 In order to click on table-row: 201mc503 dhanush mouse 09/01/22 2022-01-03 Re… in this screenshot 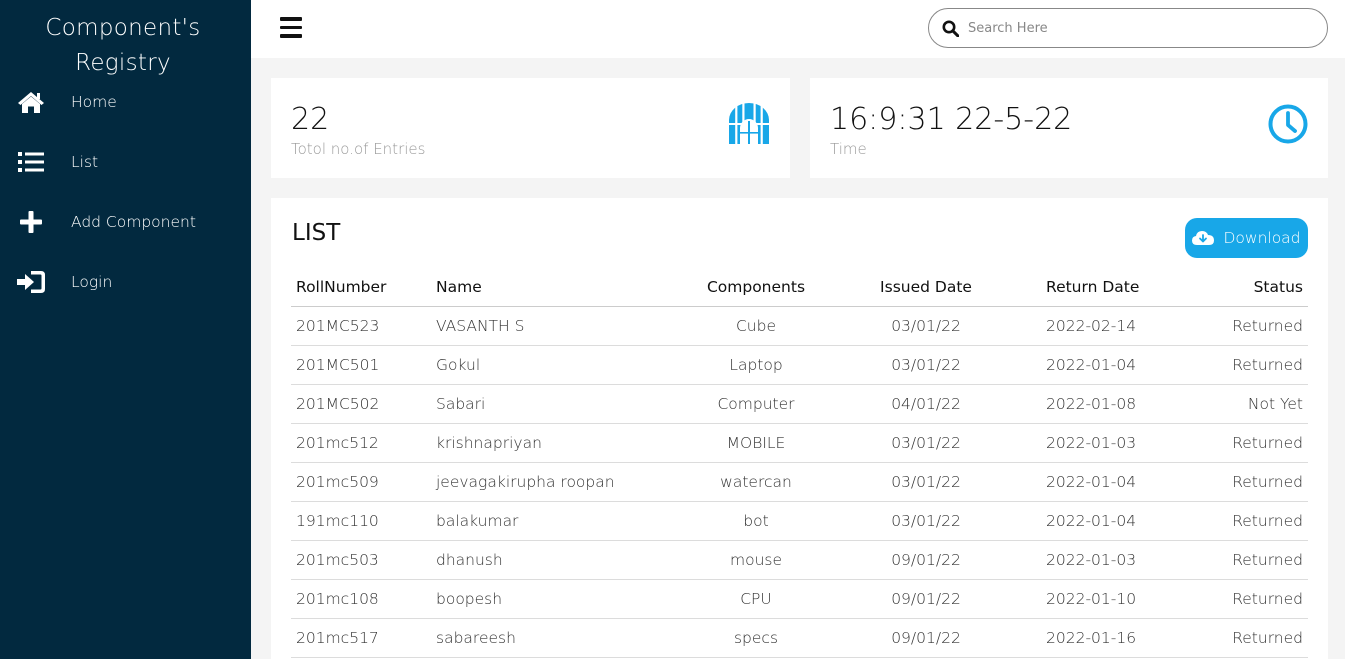, I will do `click(799, 560)`.